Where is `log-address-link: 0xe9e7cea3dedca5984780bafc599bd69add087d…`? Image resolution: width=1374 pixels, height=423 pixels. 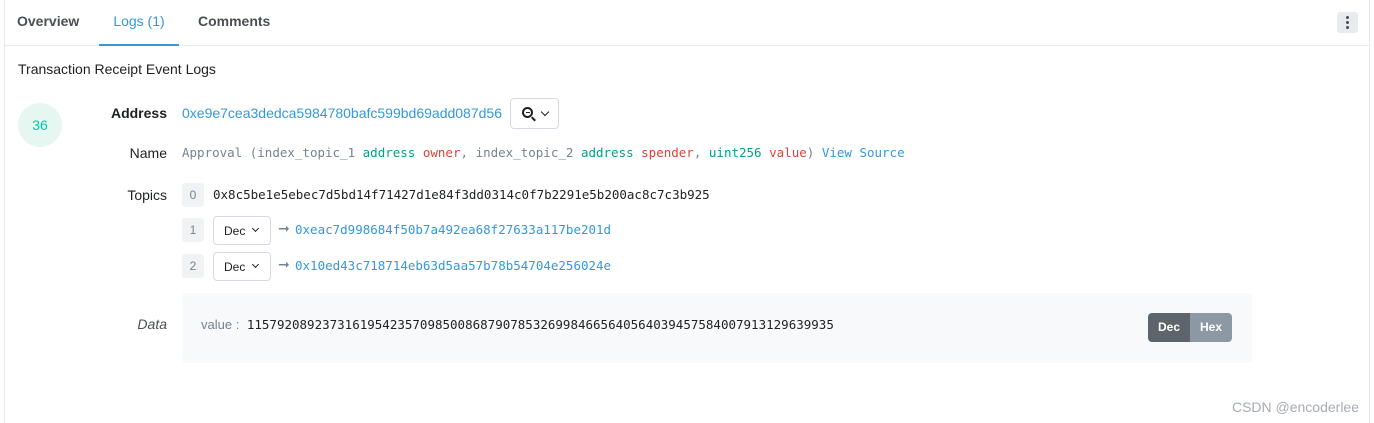
log-address-link: 0xe9e7cea3dedca5984780bafc599bd69add087d… is located at coordinates (342, 113).